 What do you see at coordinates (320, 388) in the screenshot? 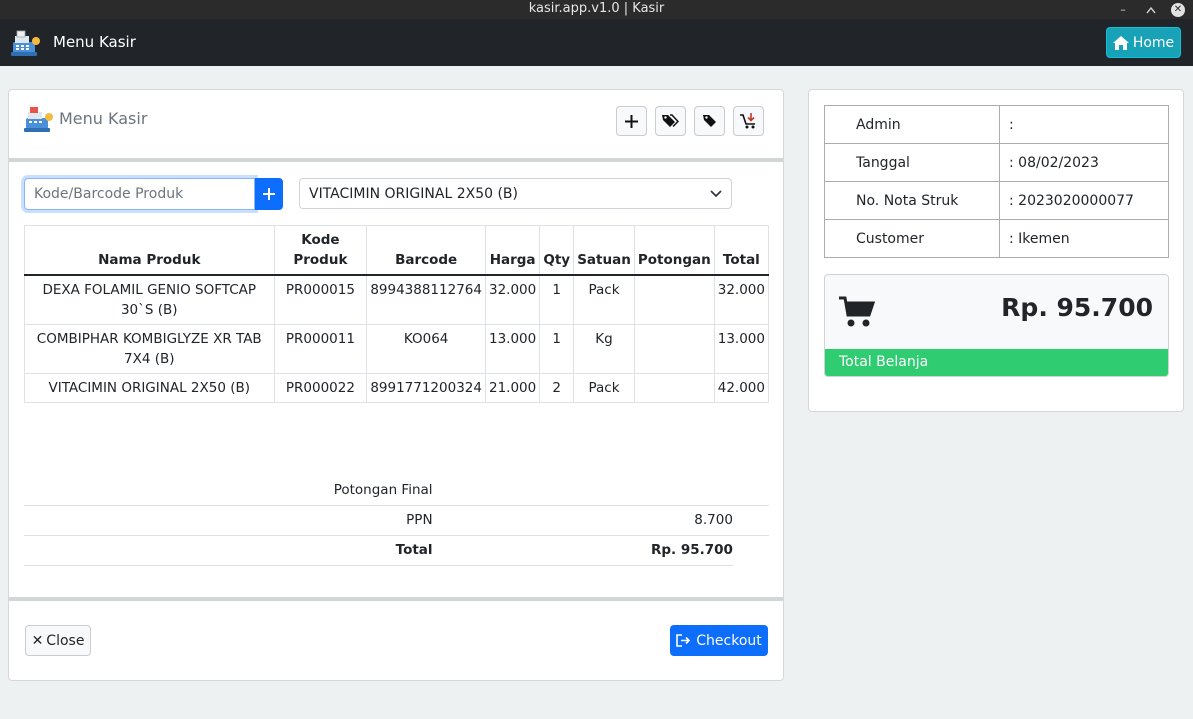
I see `cell-kode: PR000022` at bounding box center [320, 388].